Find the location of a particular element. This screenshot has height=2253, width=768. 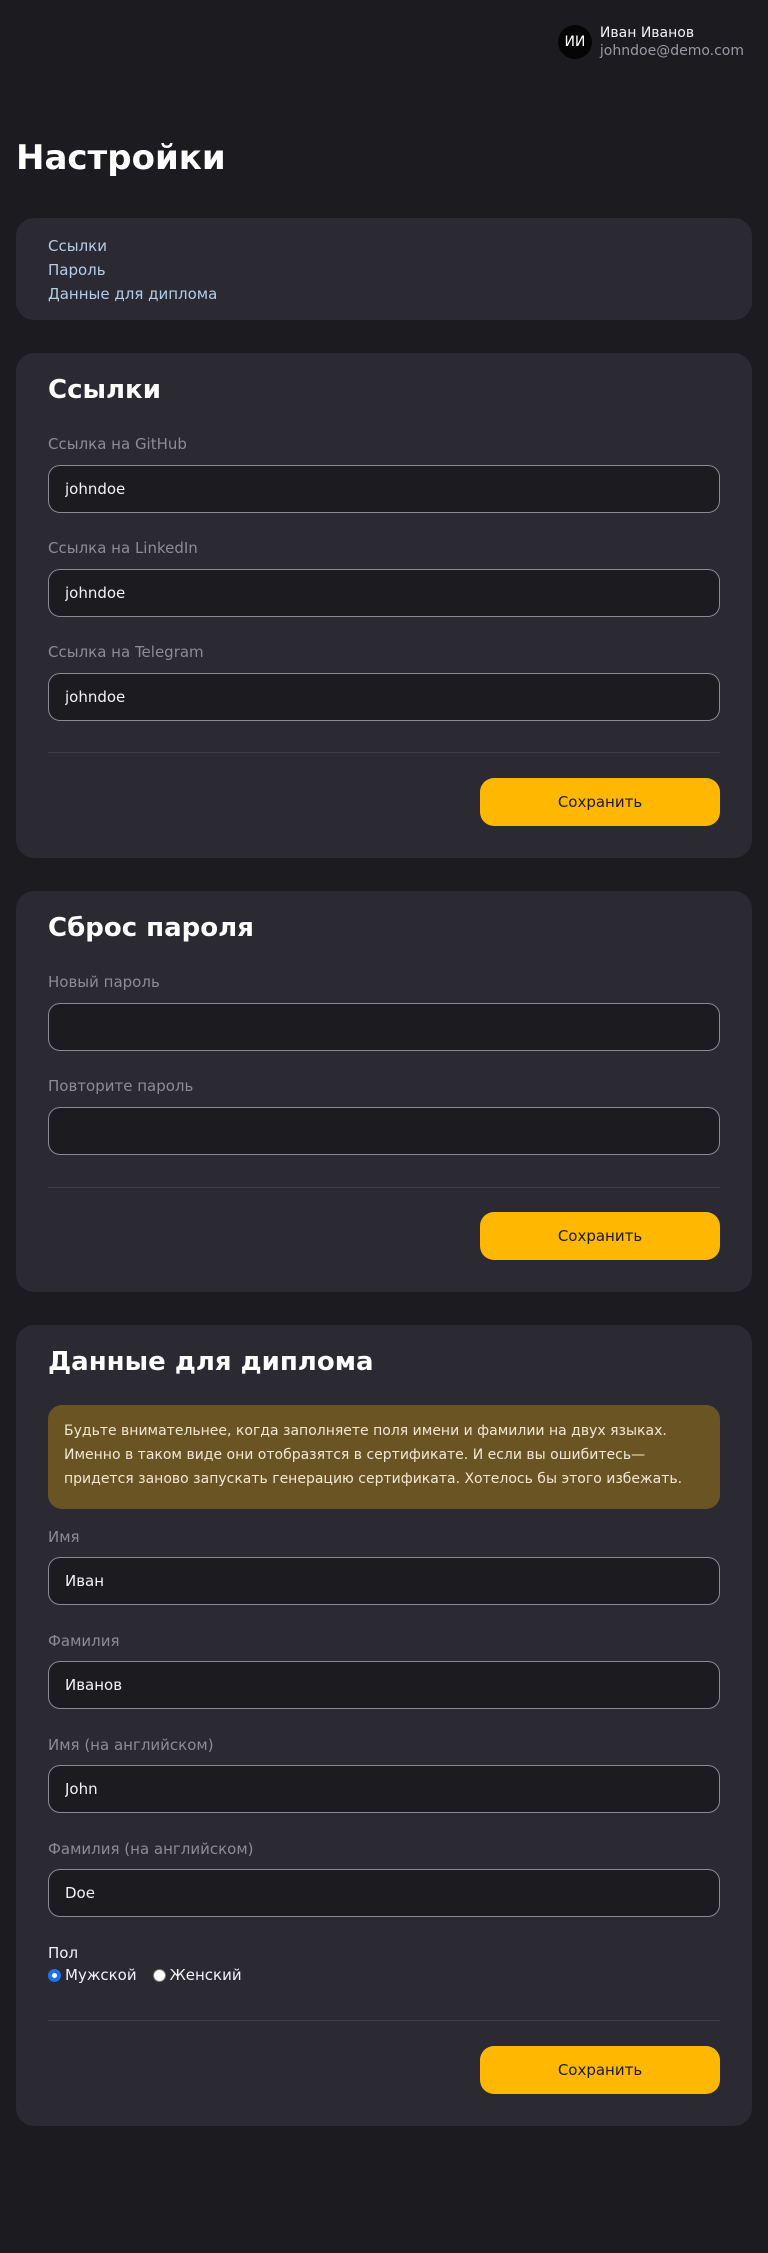

telegram-input is located at coordinates (384, 697).